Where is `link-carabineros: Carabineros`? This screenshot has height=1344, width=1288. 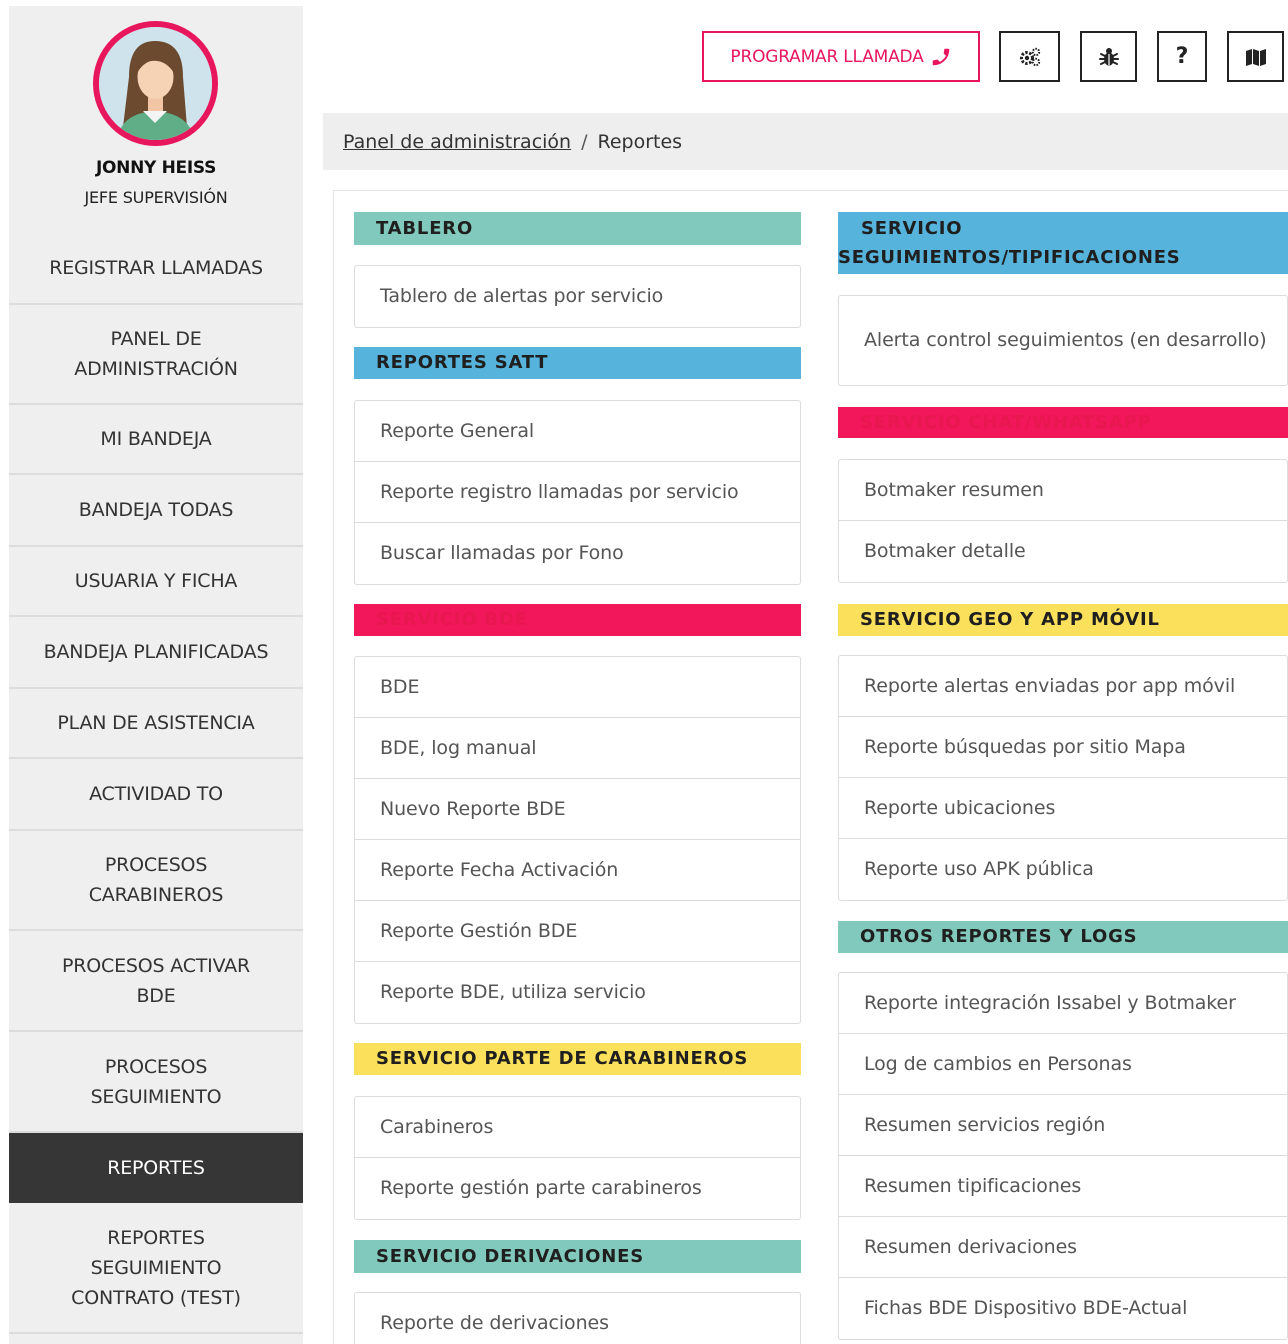
link-carabineros: Carabineros is located at coordinates (577, 1127).